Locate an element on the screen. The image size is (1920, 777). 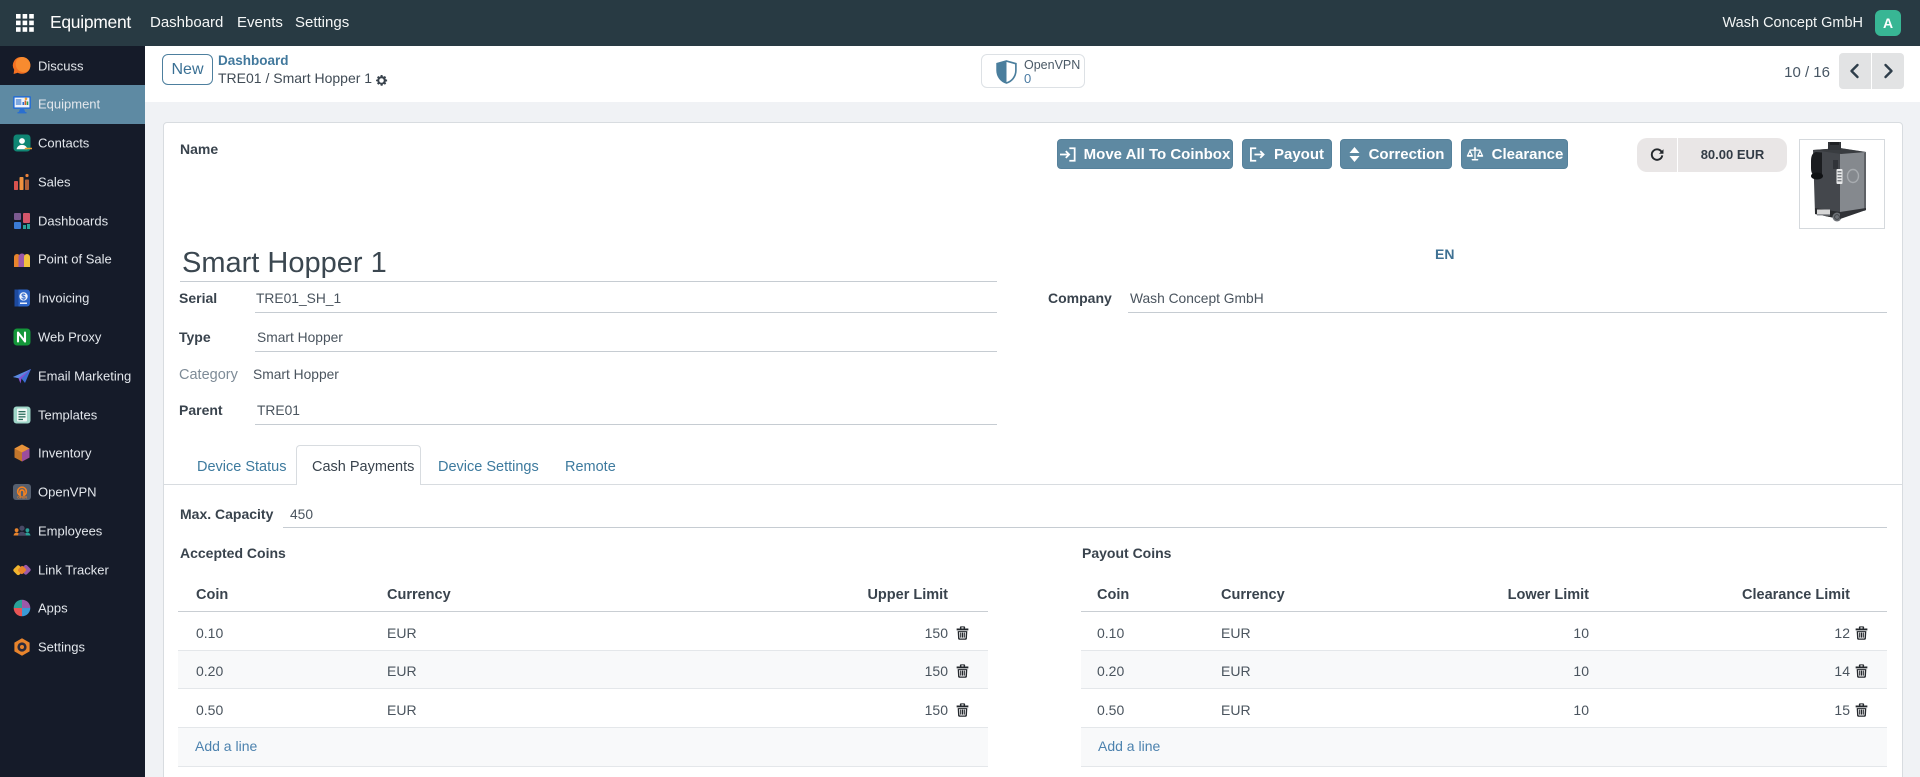
svg-text: OPEN is located at coordinates (22, 498).